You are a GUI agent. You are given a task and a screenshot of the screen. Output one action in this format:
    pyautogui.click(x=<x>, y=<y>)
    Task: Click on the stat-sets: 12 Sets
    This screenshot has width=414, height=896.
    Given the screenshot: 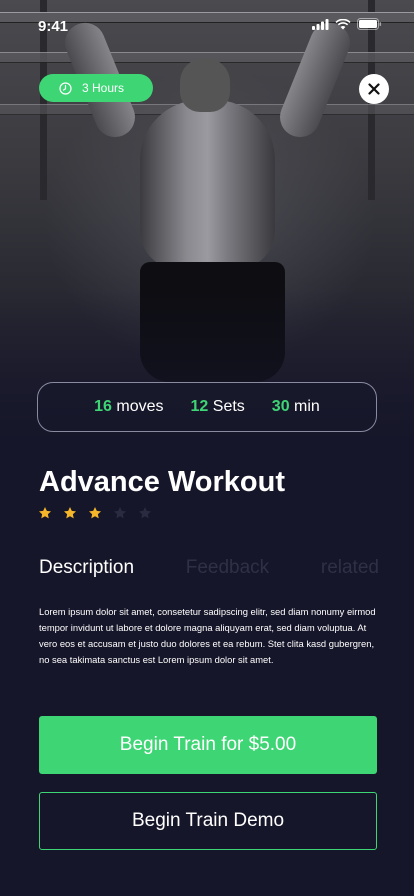 What is the action you would take?
    pyautogui.click(x=218, y=407)
    